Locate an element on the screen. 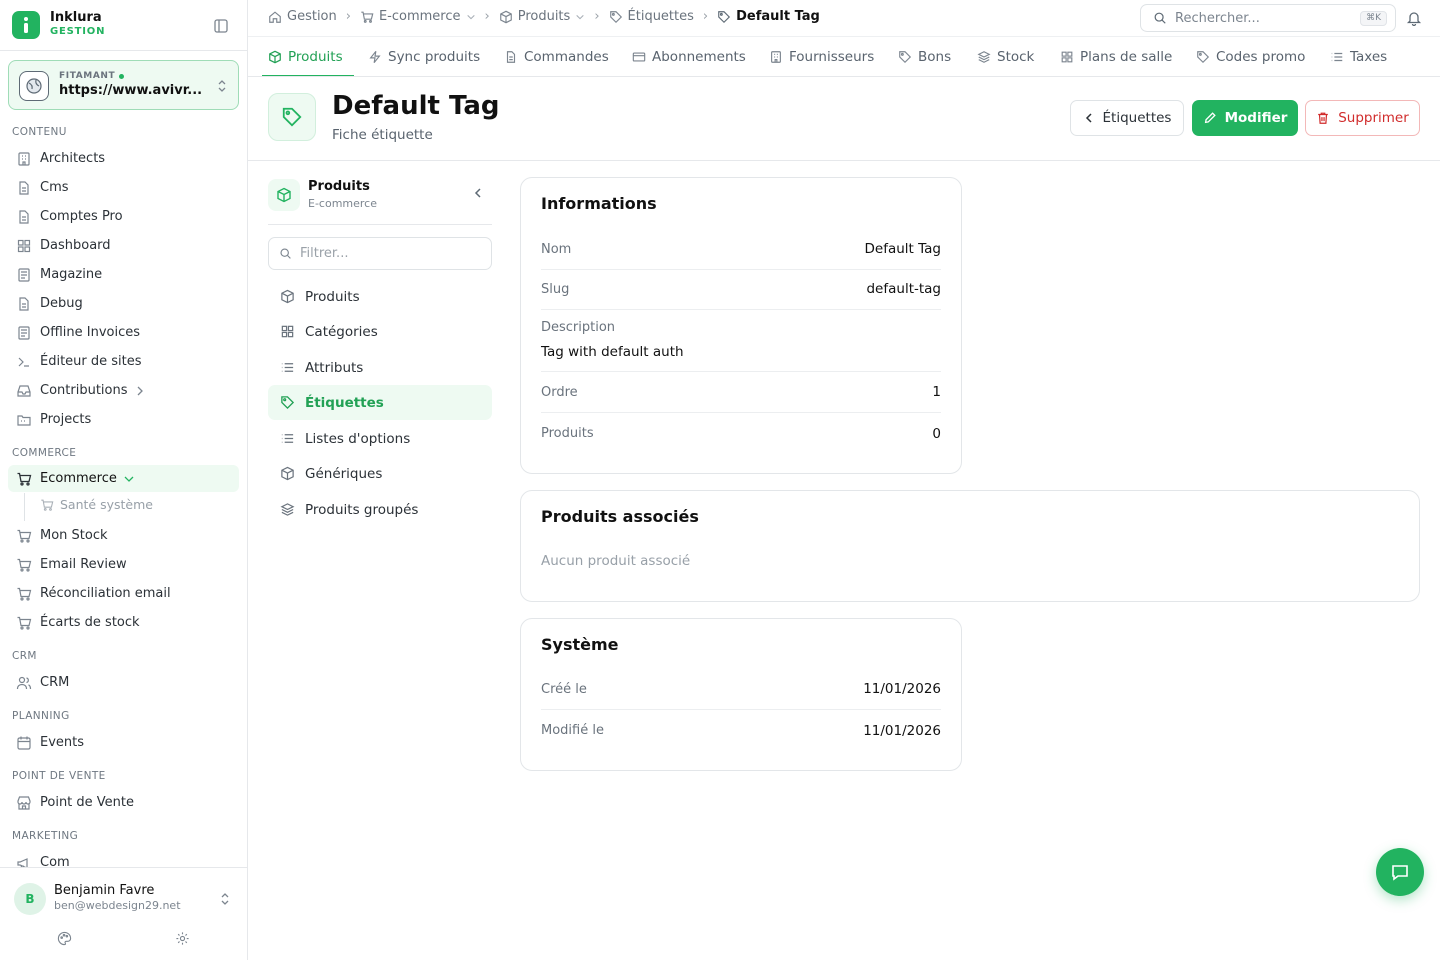 Image resolution: width=1440 pixels, height=960 pixels. sidebar-subitem-sante-systeme: Santé système is located at coordinates (96, 504).